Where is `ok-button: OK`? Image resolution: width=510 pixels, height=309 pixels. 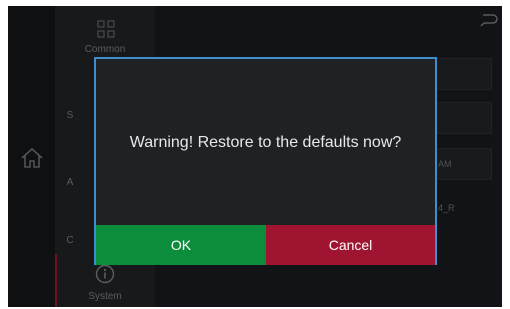
ok-button: OK is located at coordinates (181, 245).